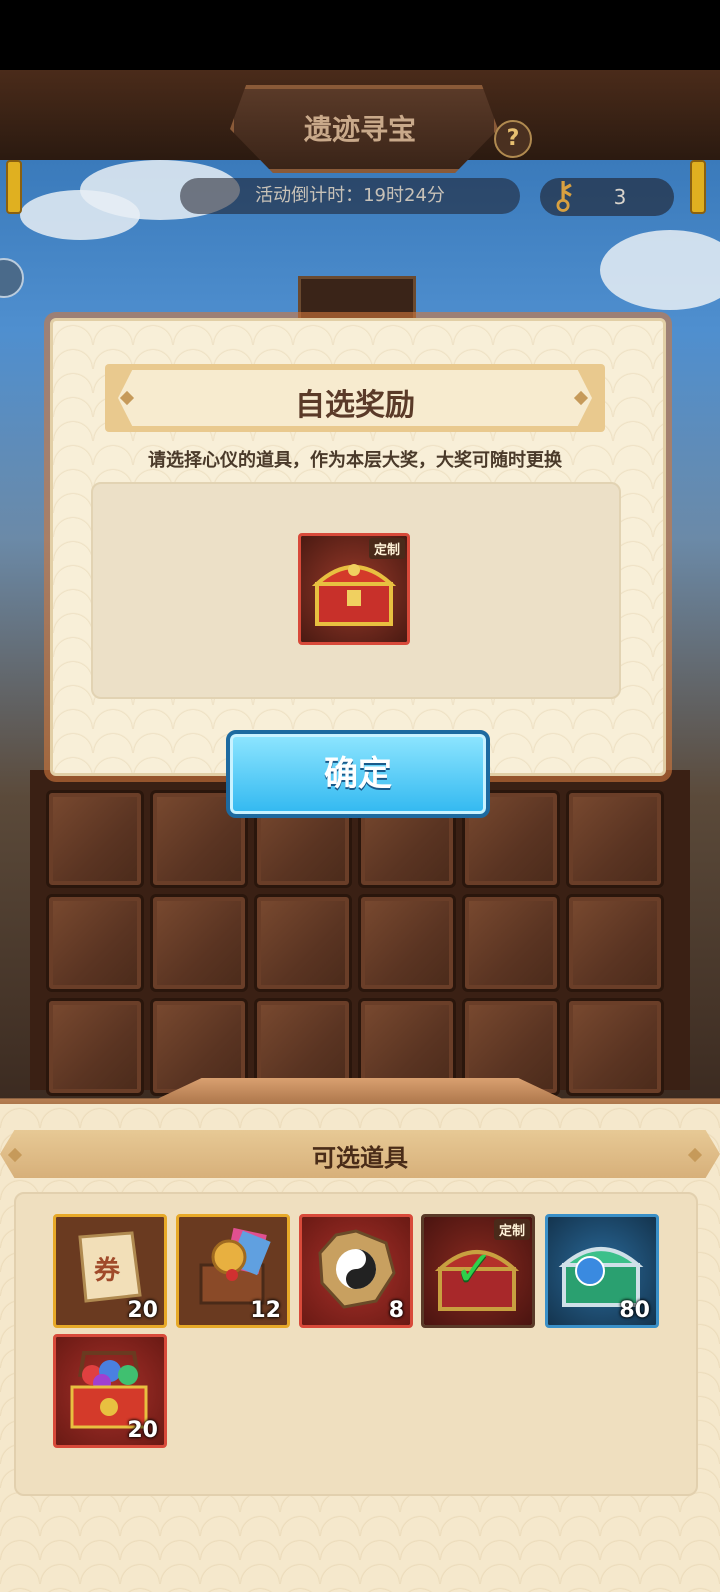 The height and width of the screenshot is (1592, 720). I want to click on key-icon: ⚷, so click(563, 195).